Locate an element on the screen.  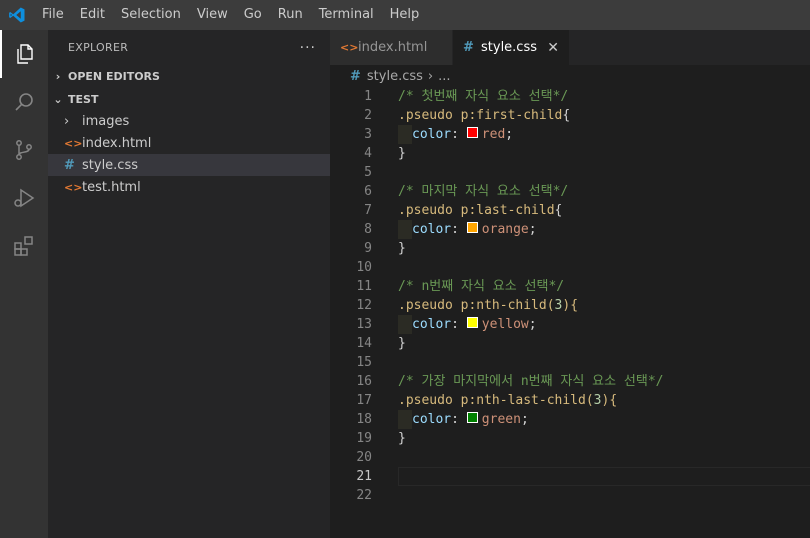
menu-go: Go is located at coordinates (253, 15).